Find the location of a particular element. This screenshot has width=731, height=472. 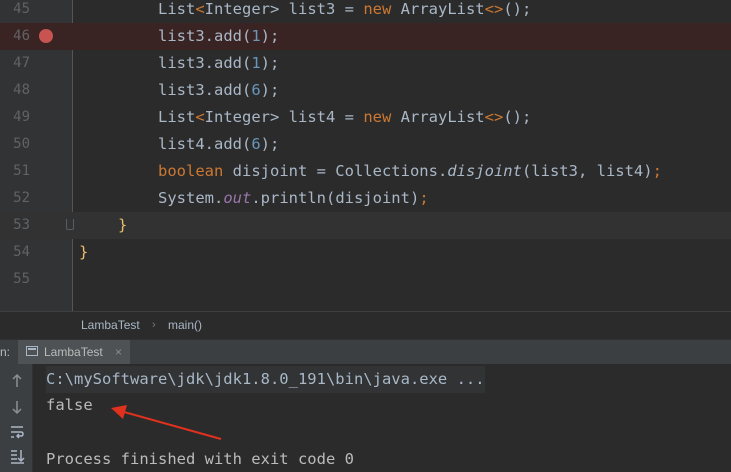

console-output-line: false is located at coordinates (69, 405).